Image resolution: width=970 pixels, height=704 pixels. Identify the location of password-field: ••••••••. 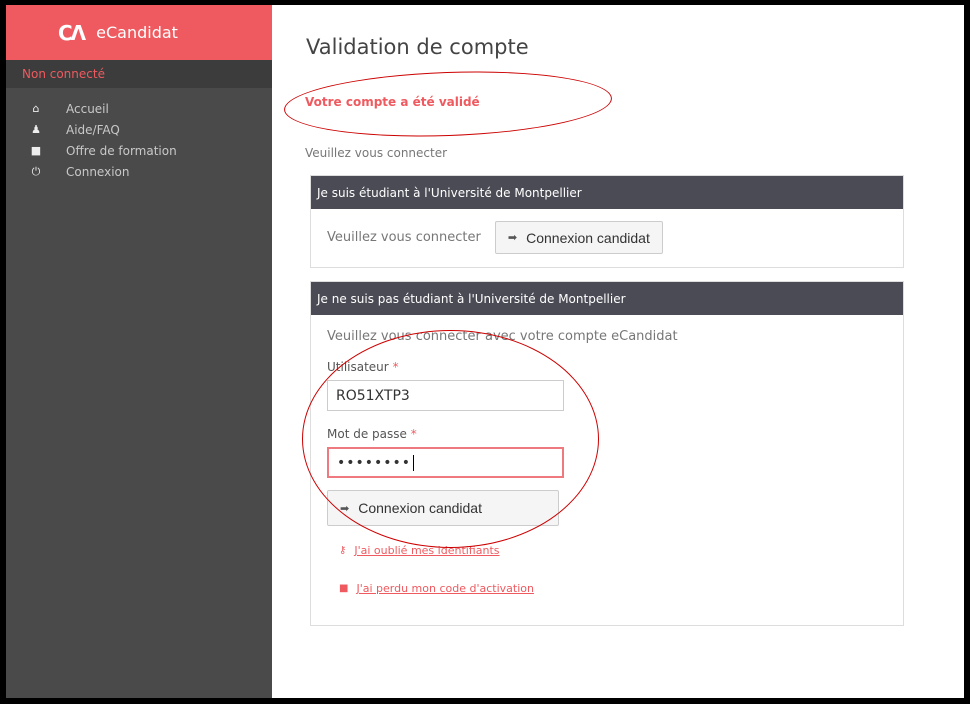
(445, 462).